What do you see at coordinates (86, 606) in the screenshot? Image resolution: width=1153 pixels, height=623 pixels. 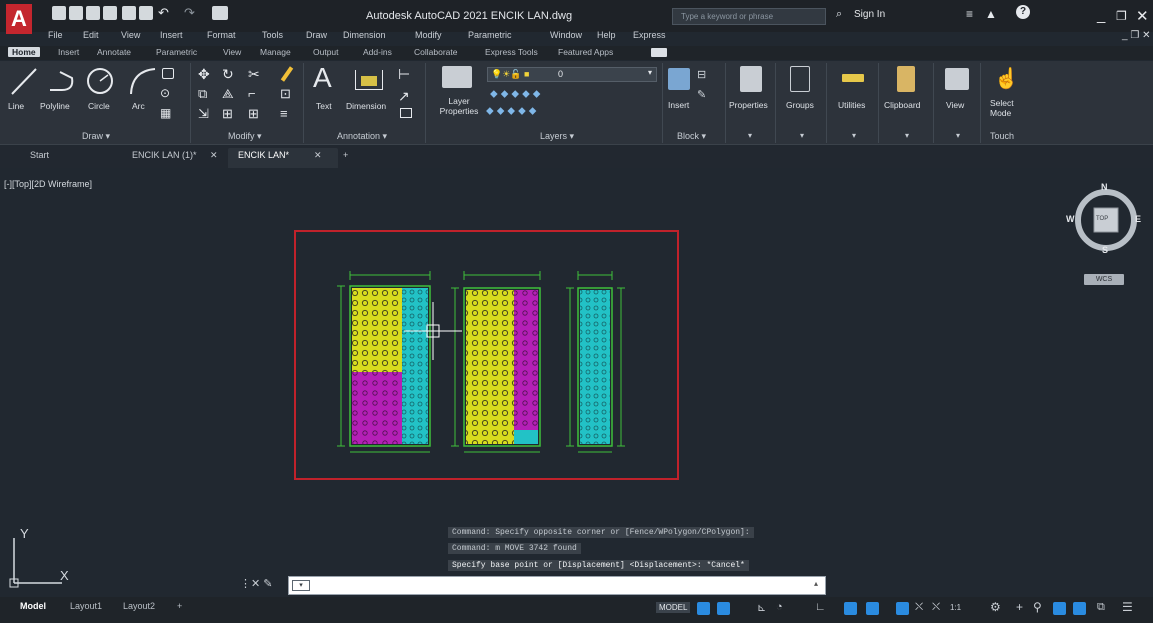 I see `tab-layout1: Layout1` at bounding box center [86, 606].